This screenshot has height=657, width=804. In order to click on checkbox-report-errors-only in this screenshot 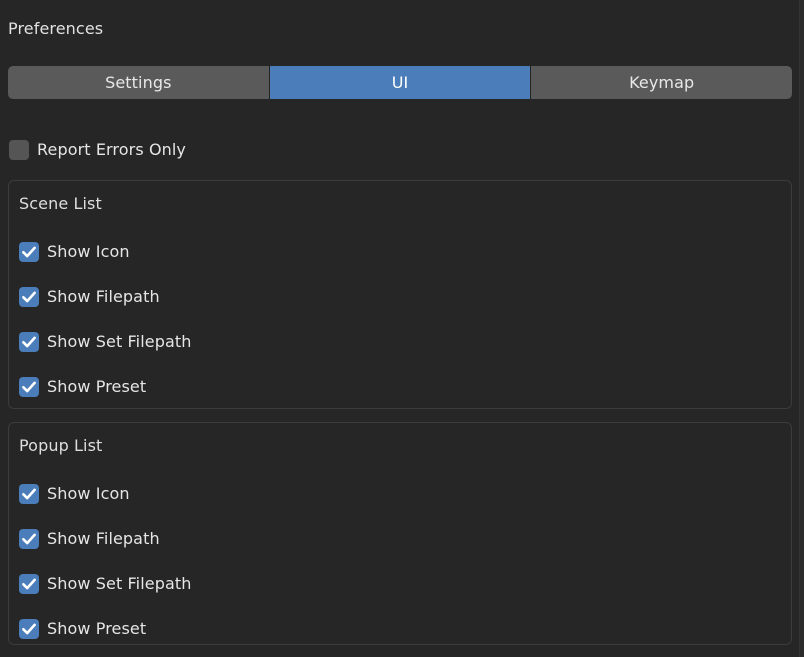, I will do `click(19, 150)`.